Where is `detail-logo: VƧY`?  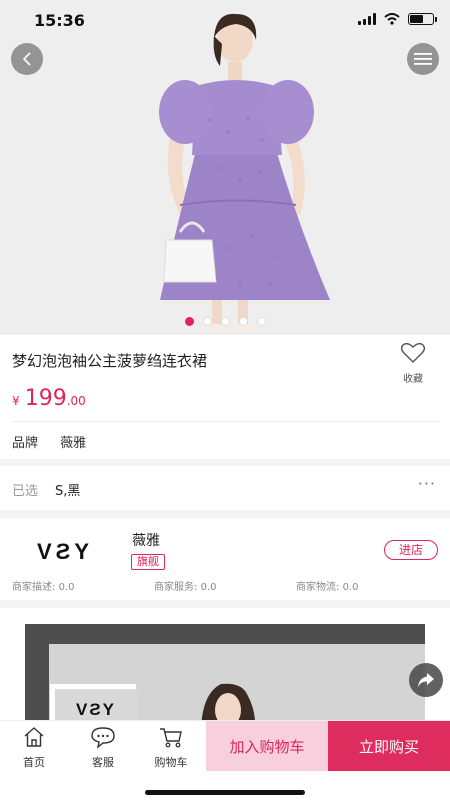 detail-logo: VƧY is located at coordinates (96, 709).